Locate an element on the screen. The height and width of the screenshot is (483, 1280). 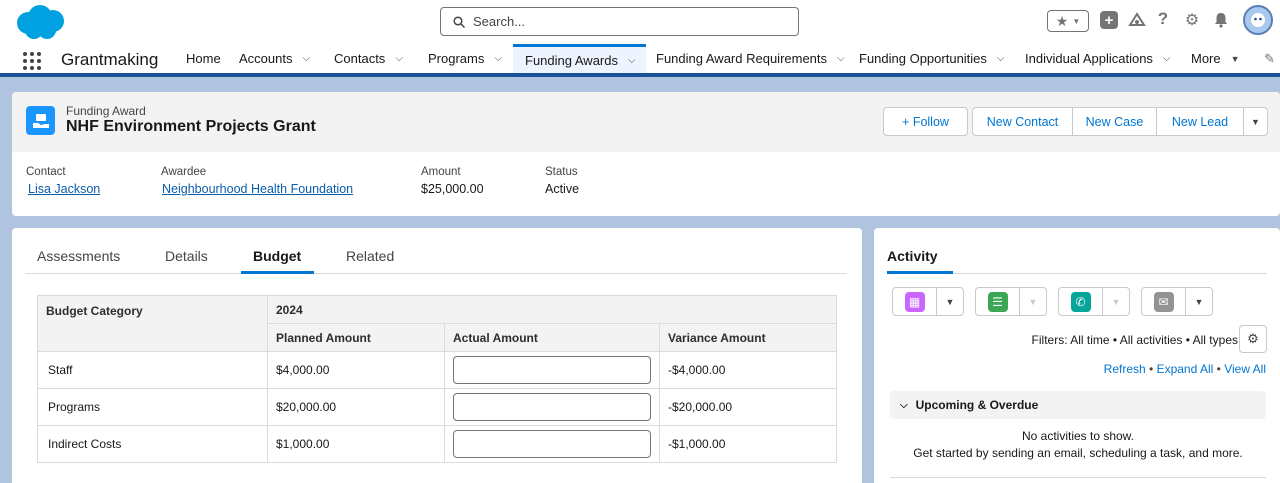
status-label: Status is located at coordinates (561, 172).